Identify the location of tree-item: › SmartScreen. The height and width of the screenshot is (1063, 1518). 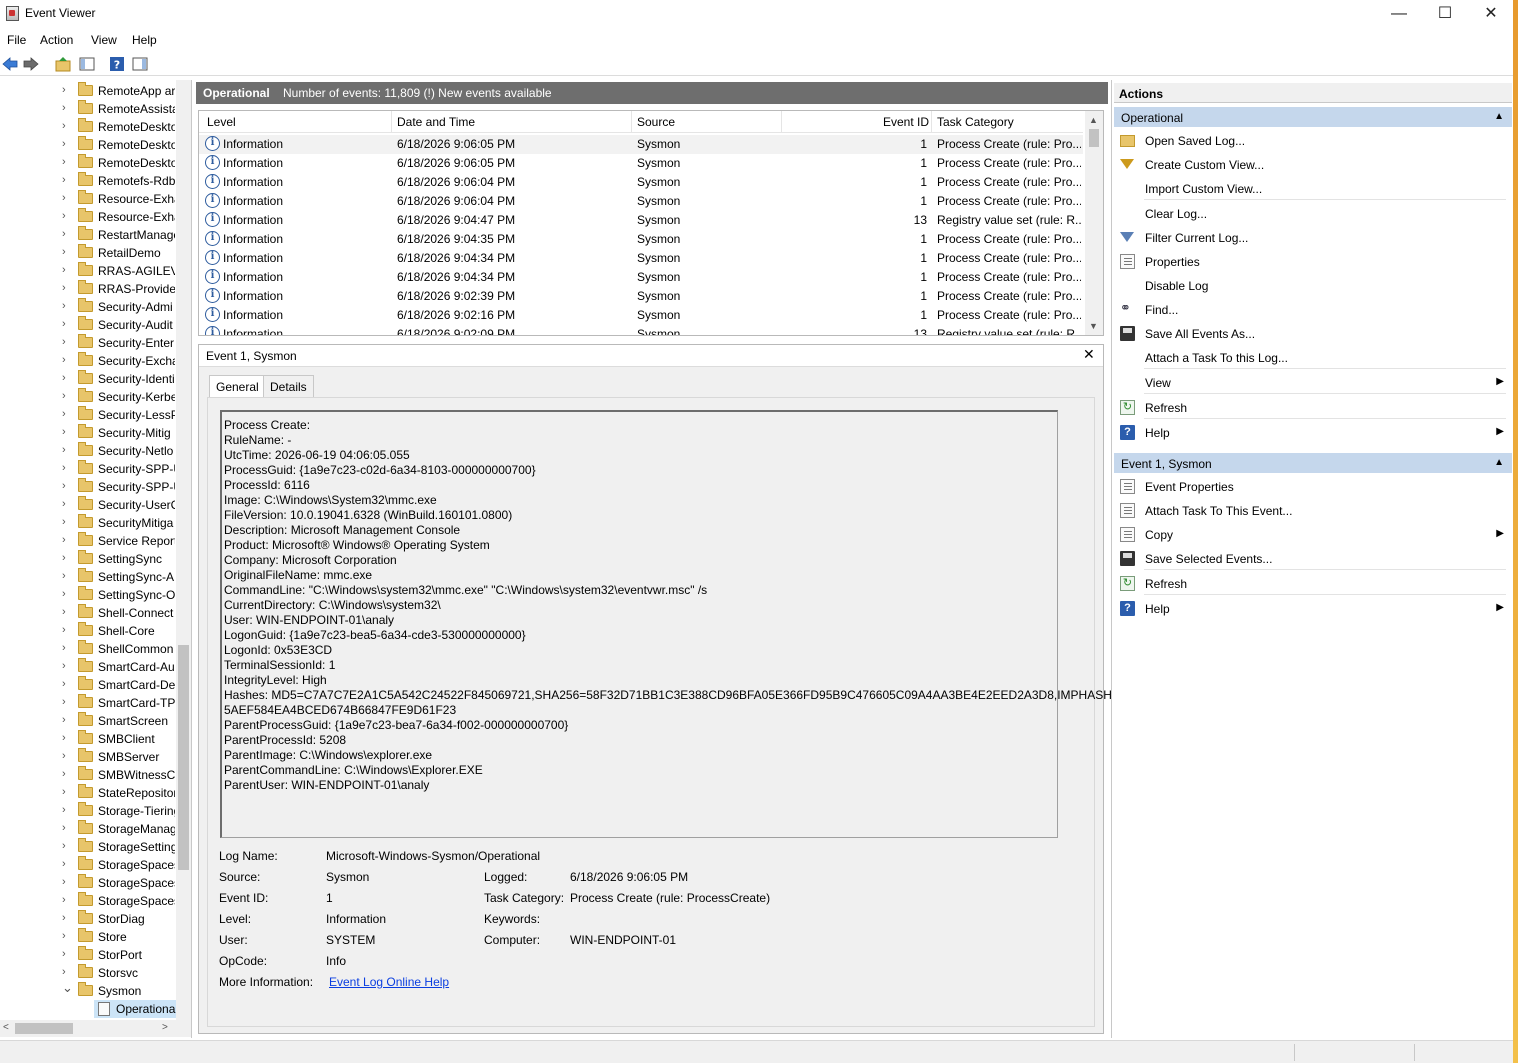
(88, 721).